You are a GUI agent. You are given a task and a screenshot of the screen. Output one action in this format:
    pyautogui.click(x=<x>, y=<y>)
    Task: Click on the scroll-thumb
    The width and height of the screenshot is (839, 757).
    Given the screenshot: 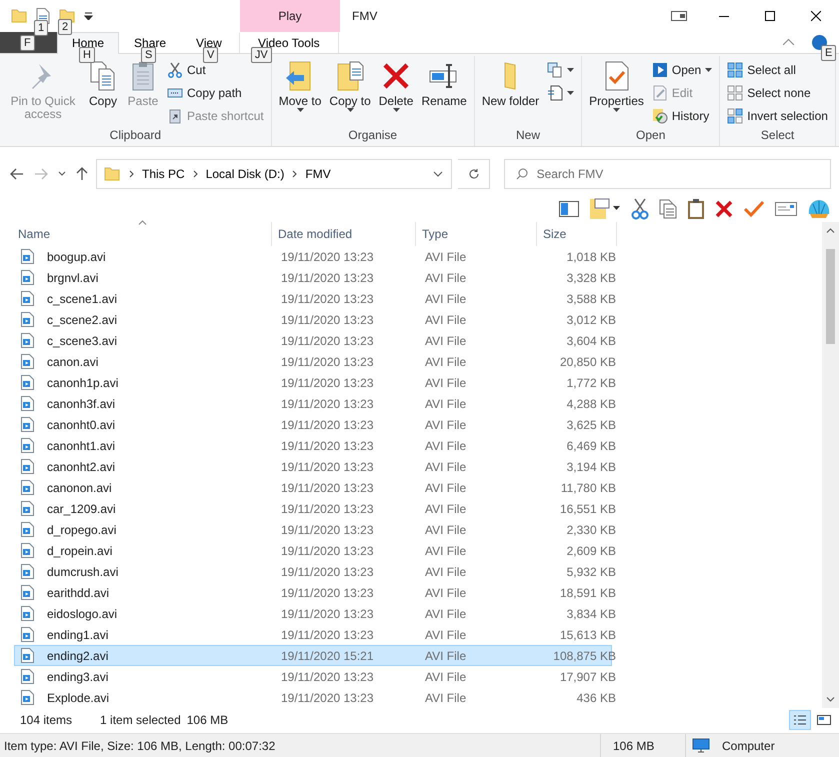 What is the action you would take?
    pyautogui.click(x=830, y=296)
    